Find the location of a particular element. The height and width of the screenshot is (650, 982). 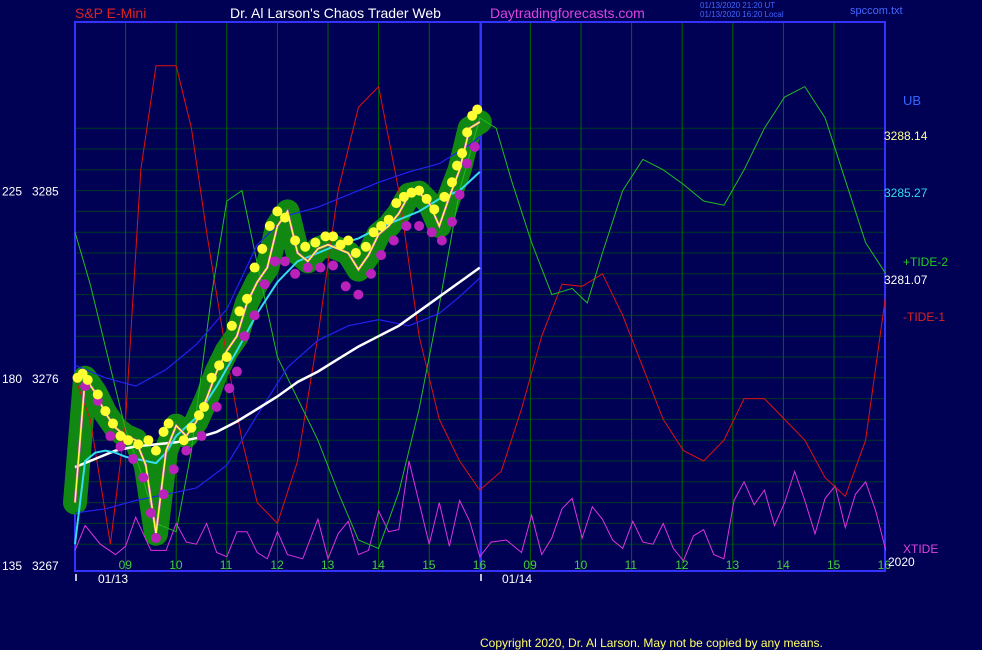

site-link: Daytradingforecasts.com is located at coordinates (567, 13).